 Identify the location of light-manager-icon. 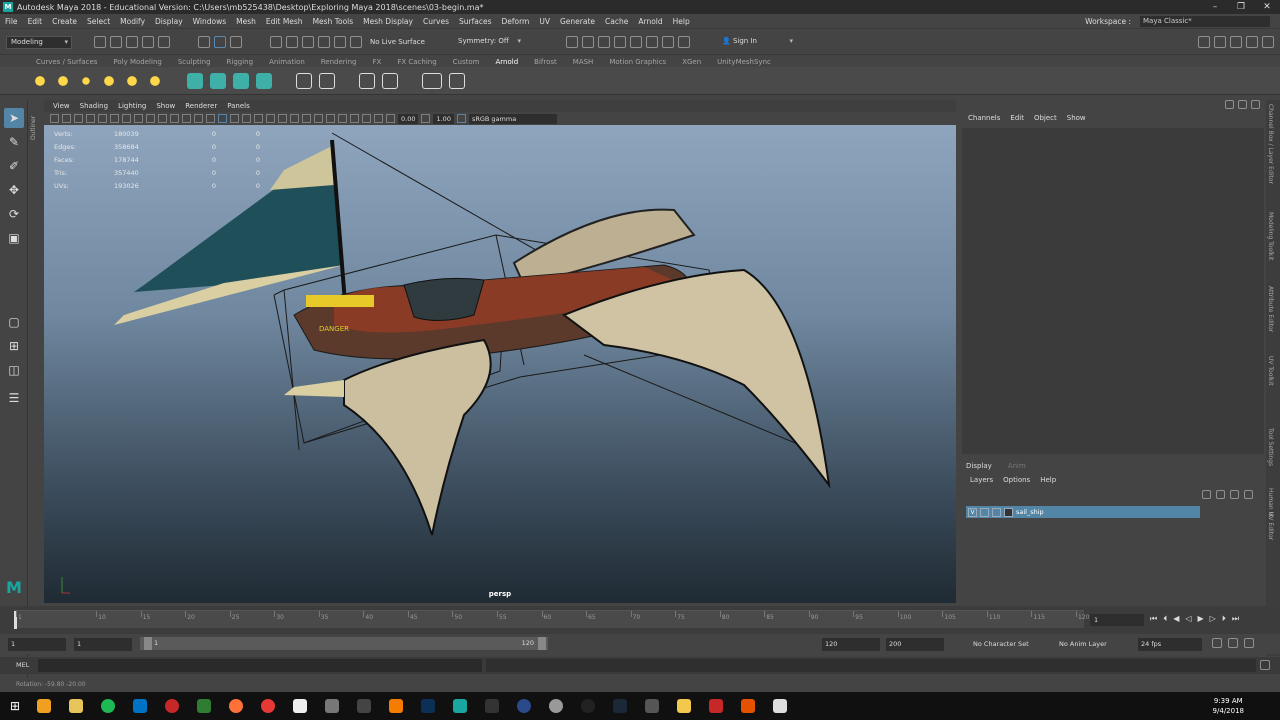
(390, 80).